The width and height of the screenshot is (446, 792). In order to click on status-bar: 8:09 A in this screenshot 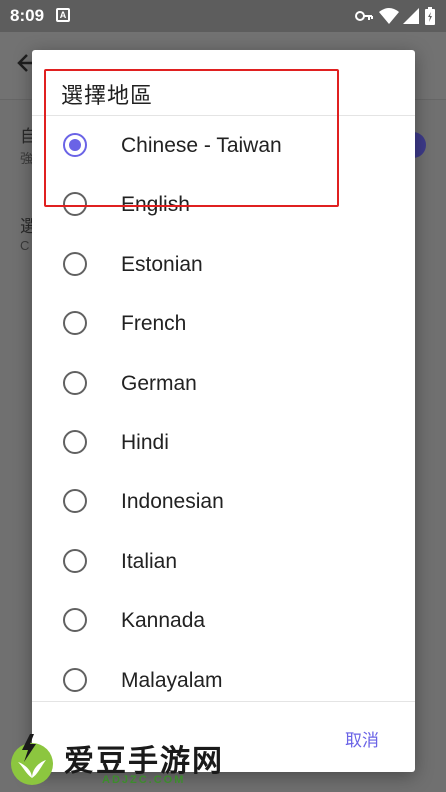, I will do `click(223, 16)`.